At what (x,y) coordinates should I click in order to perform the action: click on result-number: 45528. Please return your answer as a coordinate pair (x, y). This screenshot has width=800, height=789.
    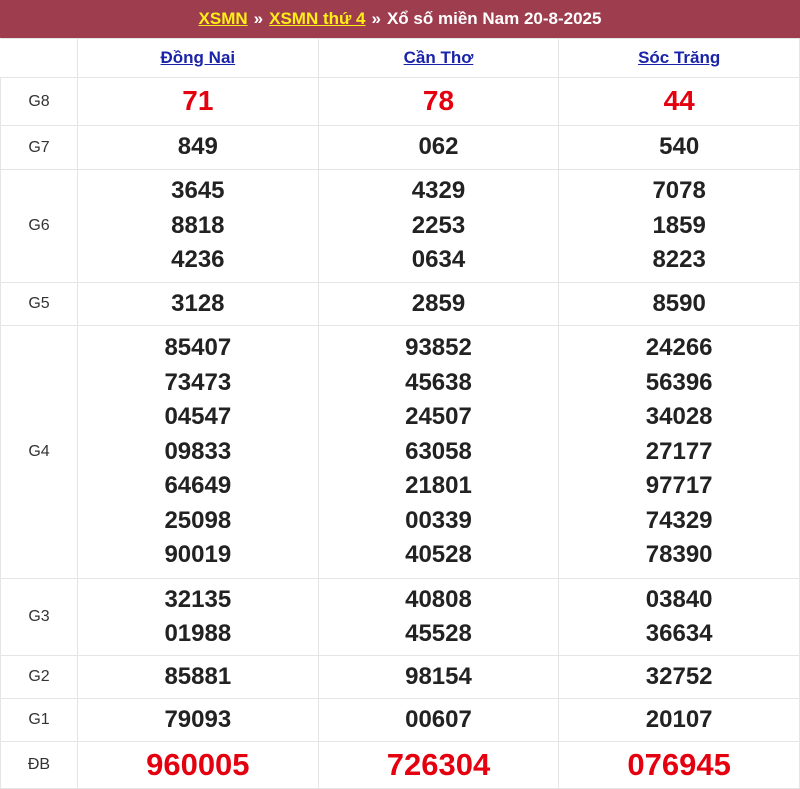
    Looking at the image, I should click on (438, 633).